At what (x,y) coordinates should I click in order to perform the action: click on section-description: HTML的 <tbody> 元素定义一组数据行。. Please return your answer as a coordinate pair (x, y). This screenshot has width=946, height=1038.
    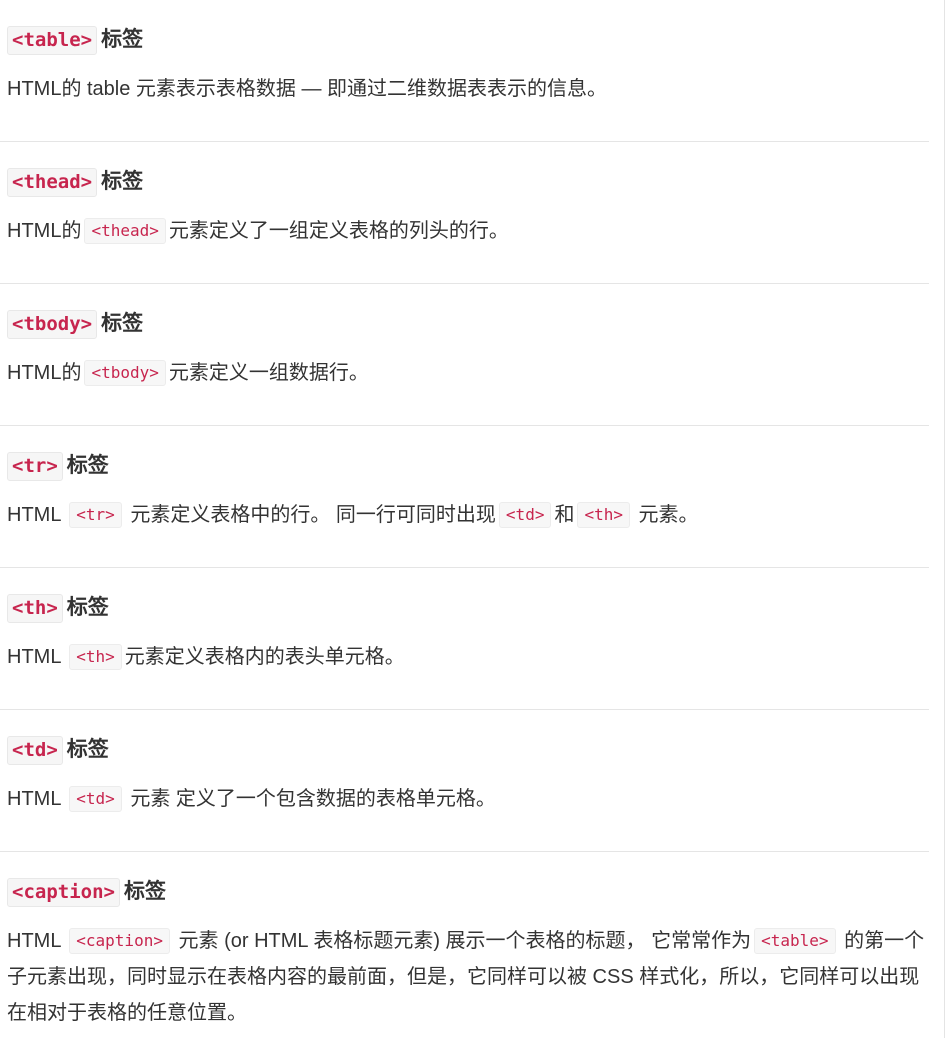
    Looking at the image, I should click on (467, 373).